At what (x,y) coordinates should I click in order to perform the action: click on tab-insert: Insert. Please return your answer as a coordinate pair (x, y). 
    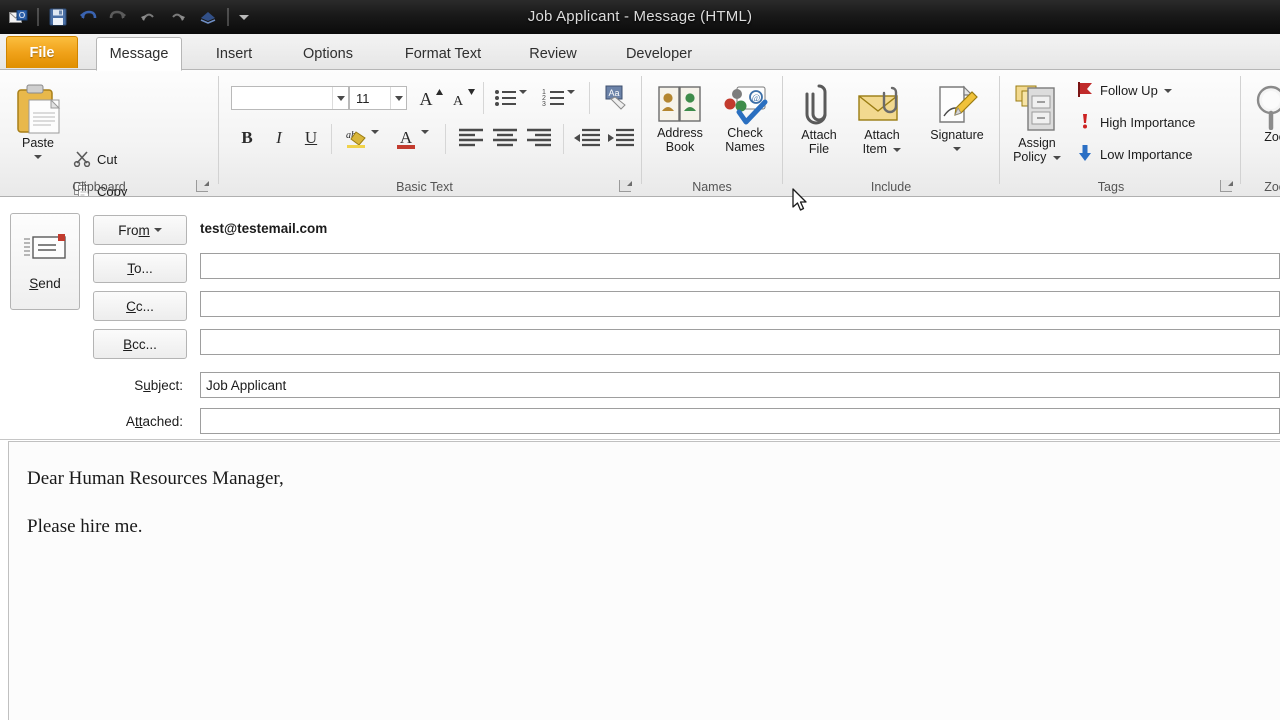
    Looking at the image, I should click on (234, 54).